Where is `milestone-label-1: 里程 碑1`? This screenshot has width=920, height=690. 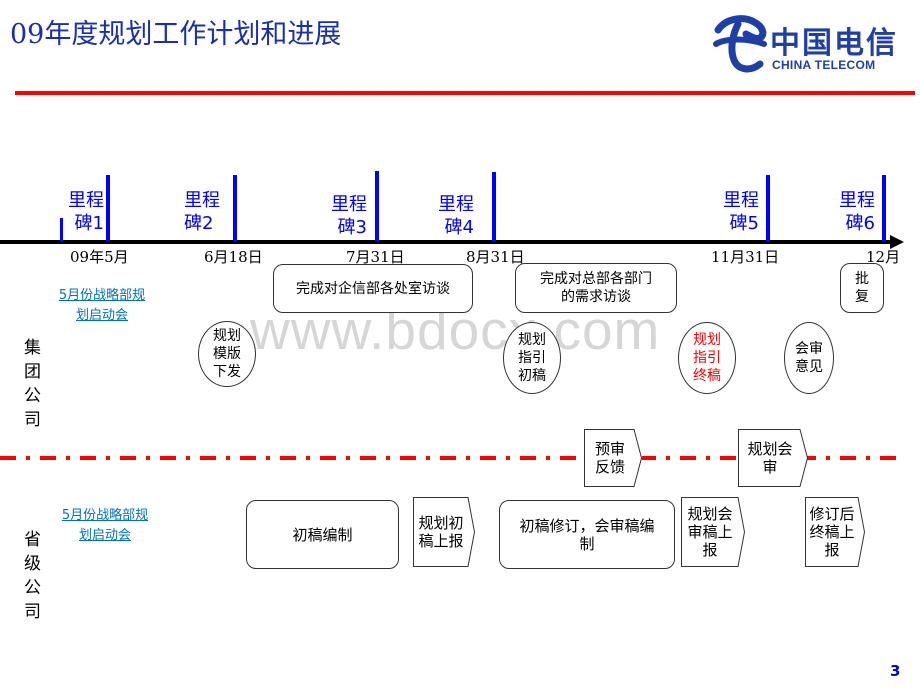 milestone-label-1: 里程 碑1 is located at coordinates (86, 212).